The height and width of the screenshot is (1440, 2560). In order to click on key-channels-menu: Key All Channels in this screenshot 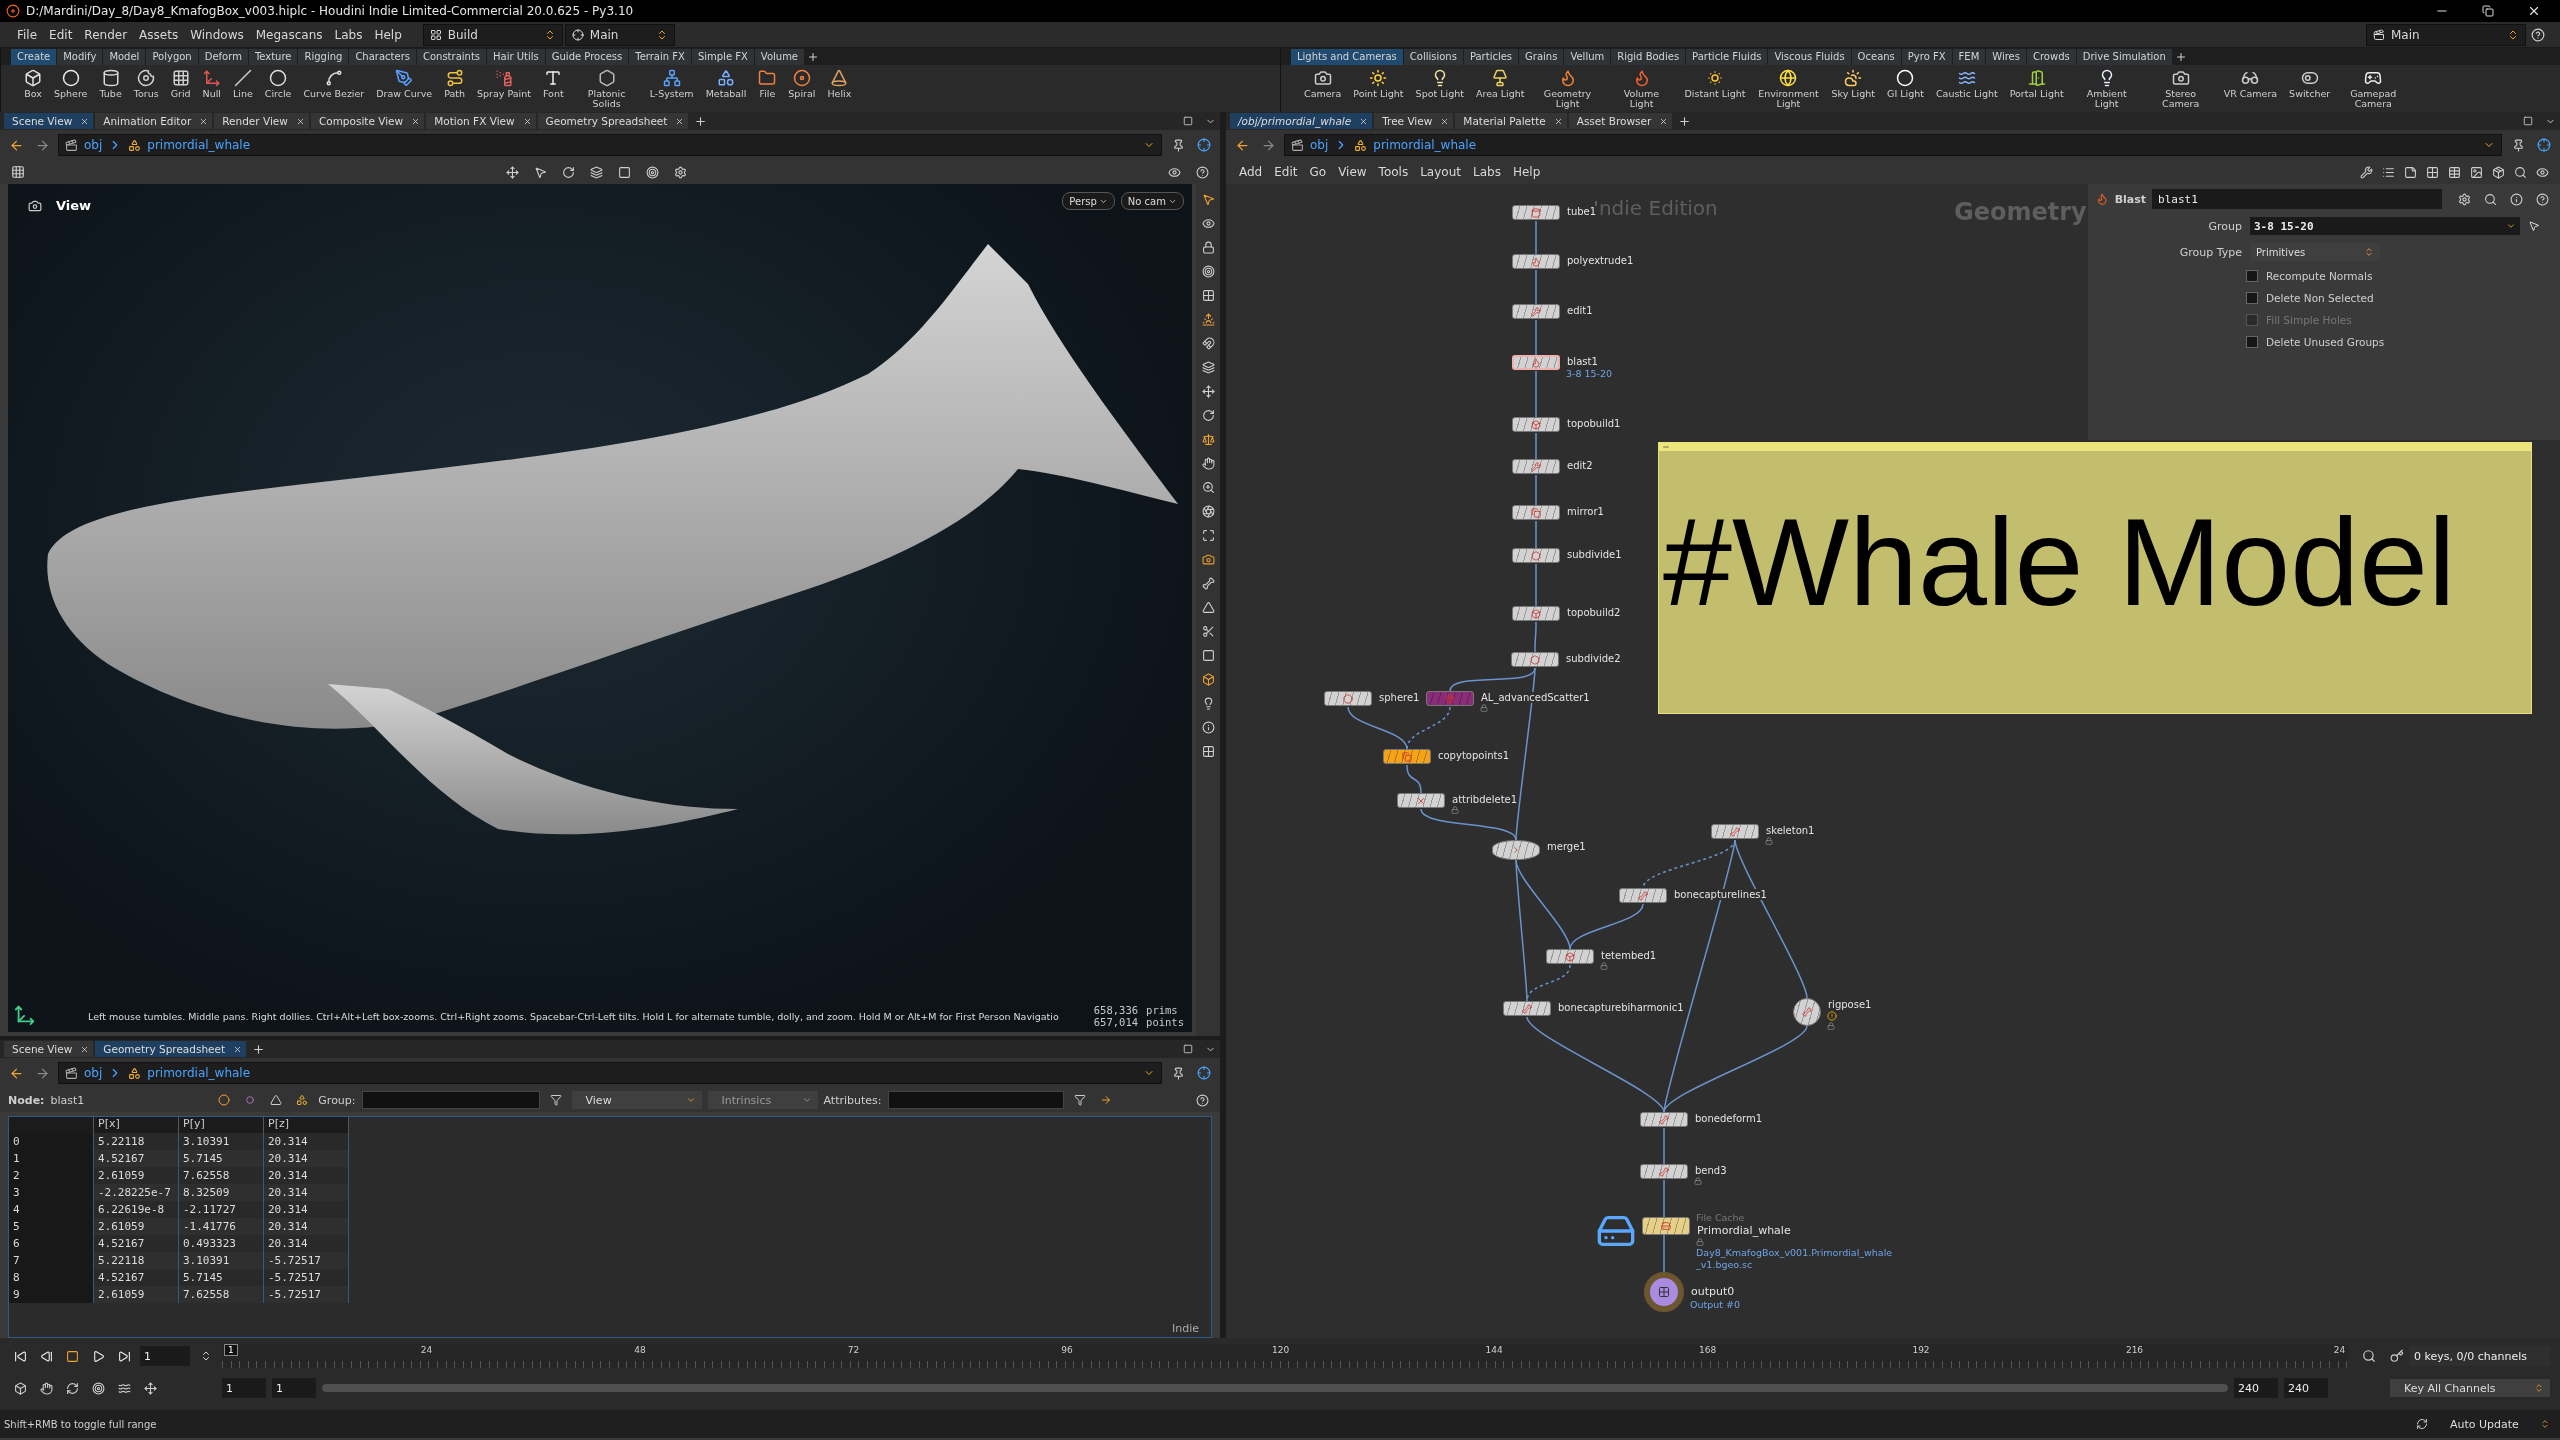, I will do `click(2470, 1388)`.